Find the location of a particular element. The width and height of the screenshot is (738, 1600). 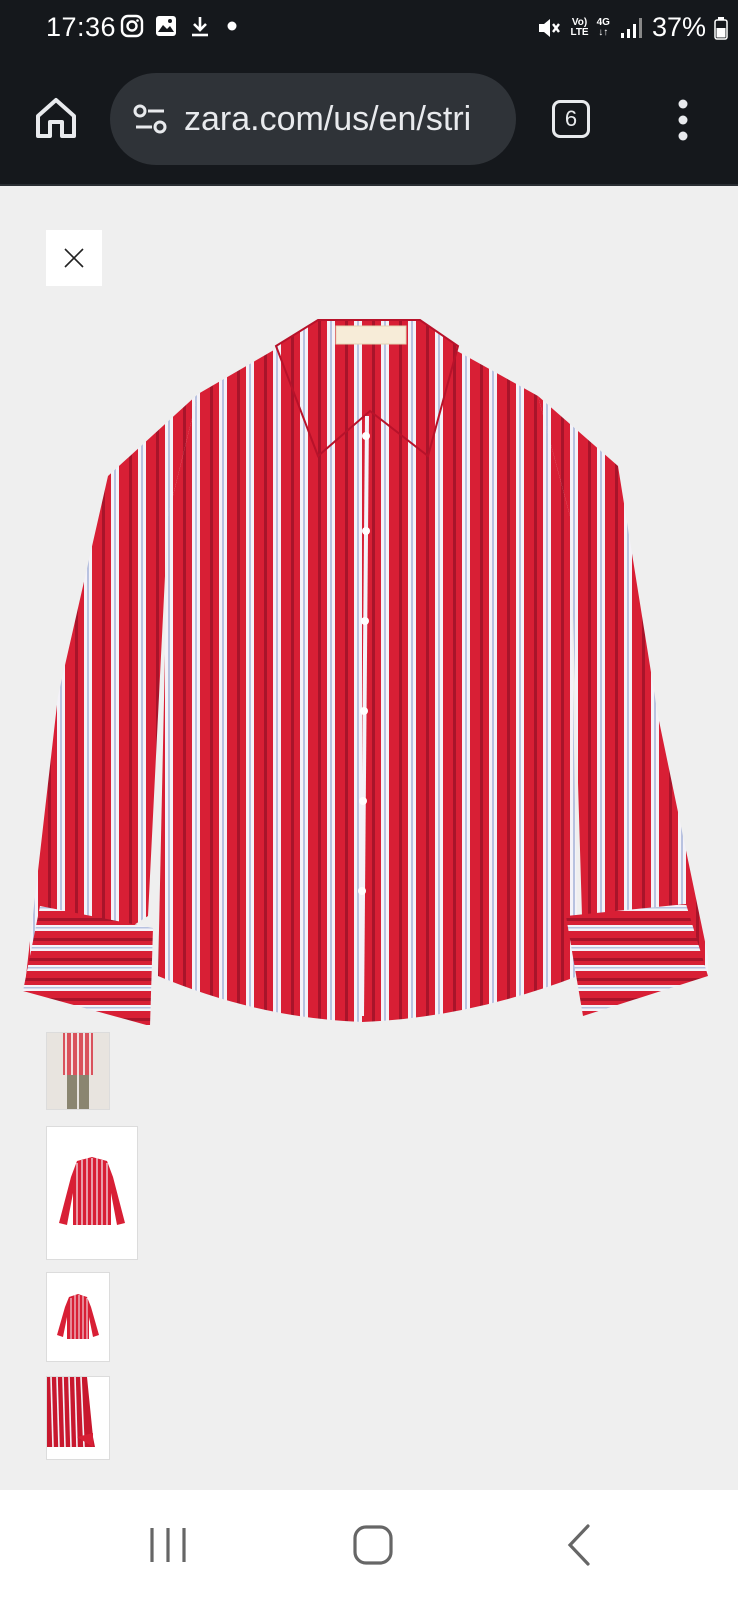

close-button is located at coordinates (74, 258).